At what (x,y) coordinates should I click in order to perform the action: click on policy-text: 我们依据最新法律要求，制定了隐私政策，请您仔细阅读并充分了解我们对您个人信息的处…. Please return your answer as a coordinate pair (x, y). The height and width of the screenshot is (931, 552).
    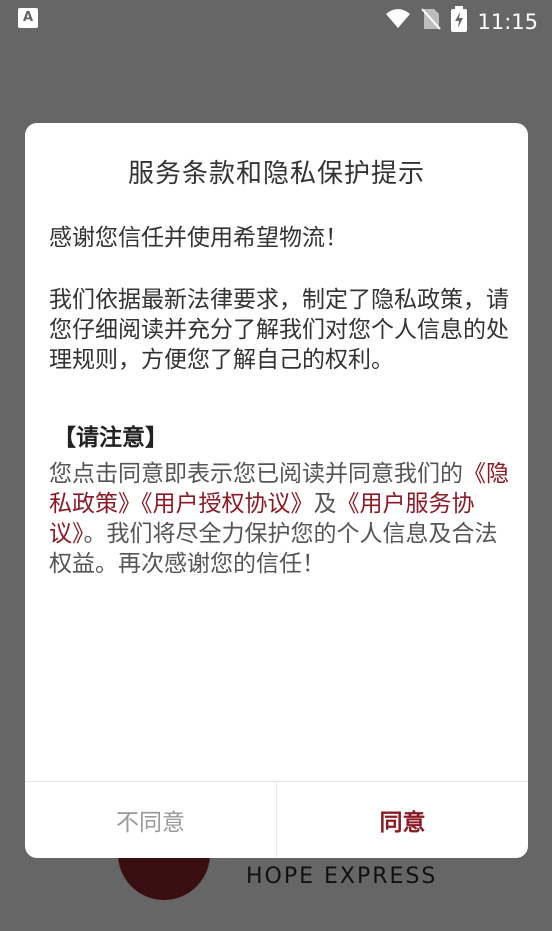
    Looking at the image, I should click on (279, 330).